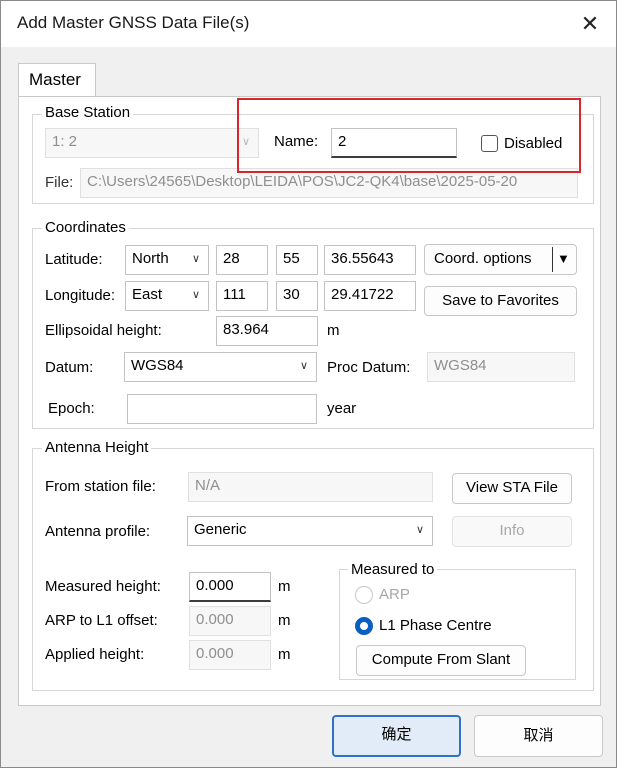 This screenshot has height=768, width=617. I want to click on longitude-label: Longitude:, so click(80, 295).